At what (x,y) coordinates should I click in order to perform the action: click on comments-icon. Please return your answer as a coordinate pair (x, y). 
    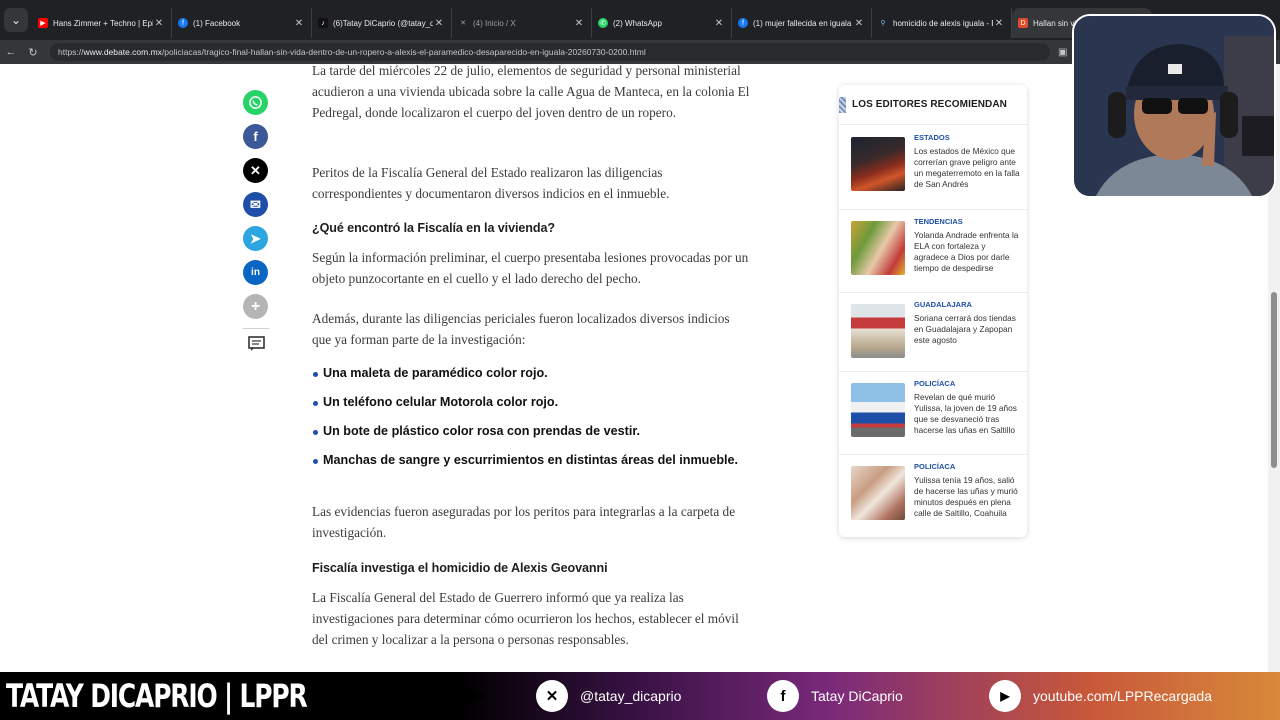
    Looking at the image, I should click on (256, 344).